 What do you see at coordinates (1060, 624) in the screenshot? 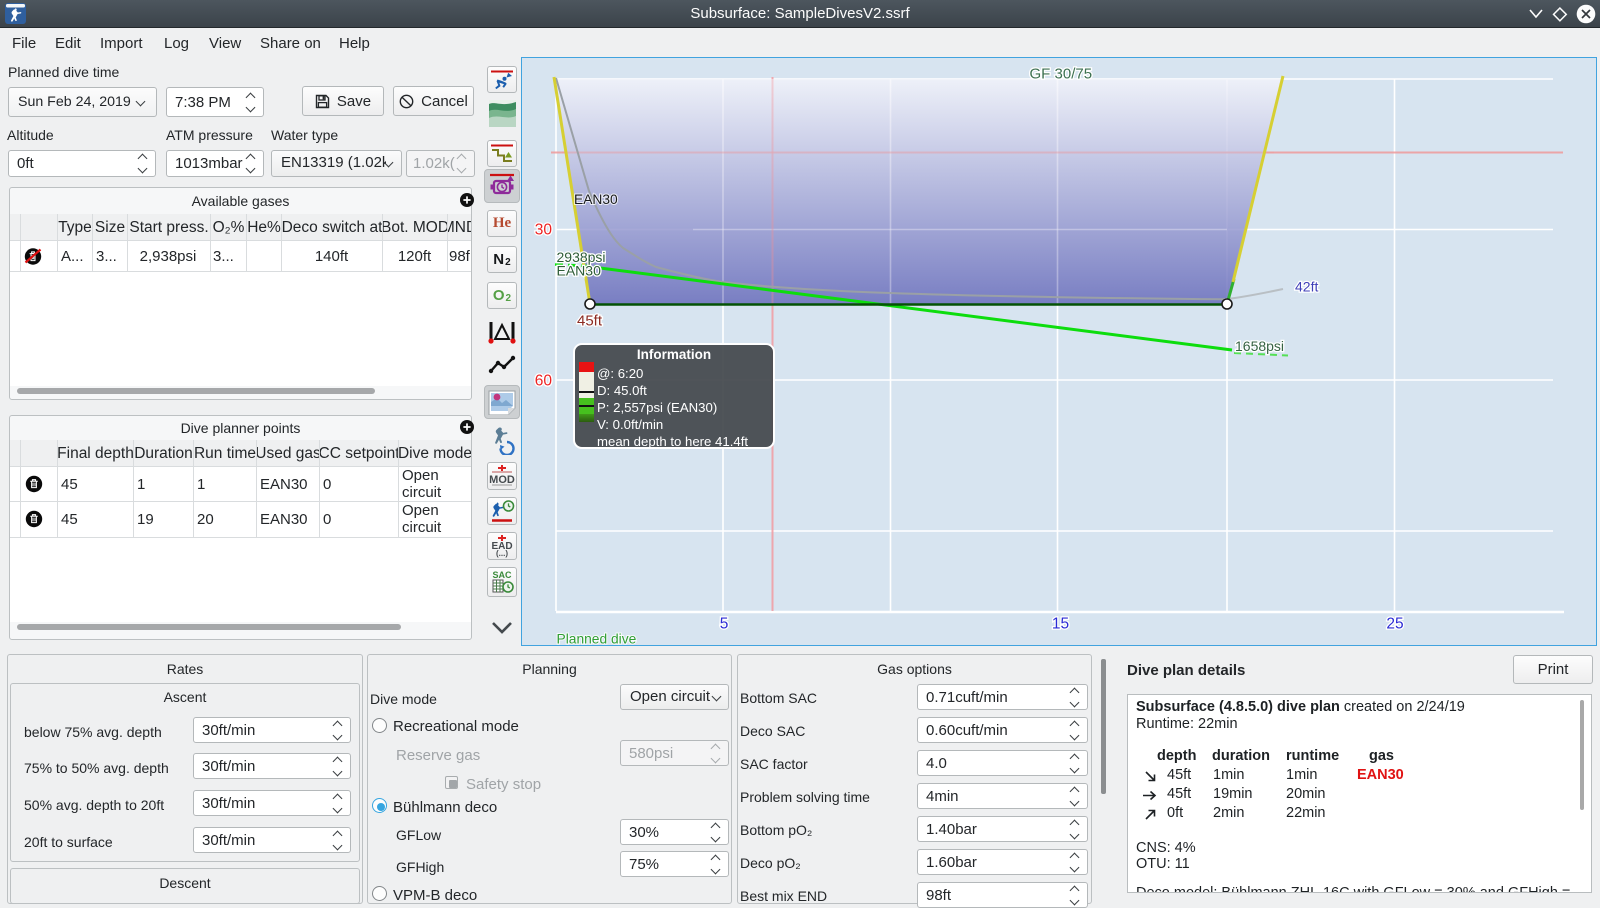
I see `svg-text: 15` at bounding box center [1060, 624].